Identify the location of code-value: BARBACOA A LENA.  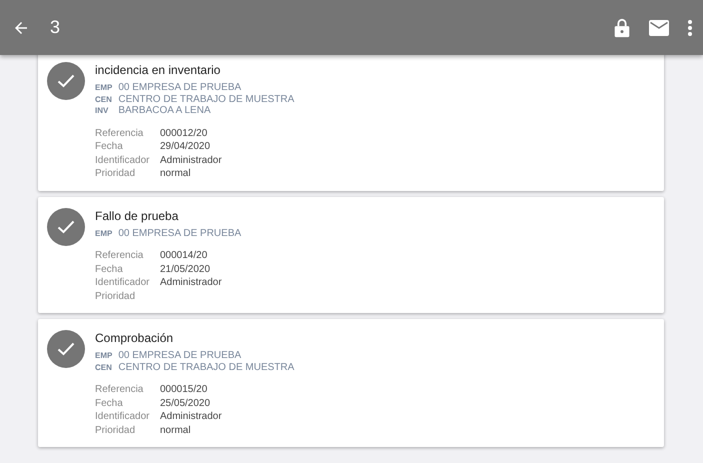
(165, 110).